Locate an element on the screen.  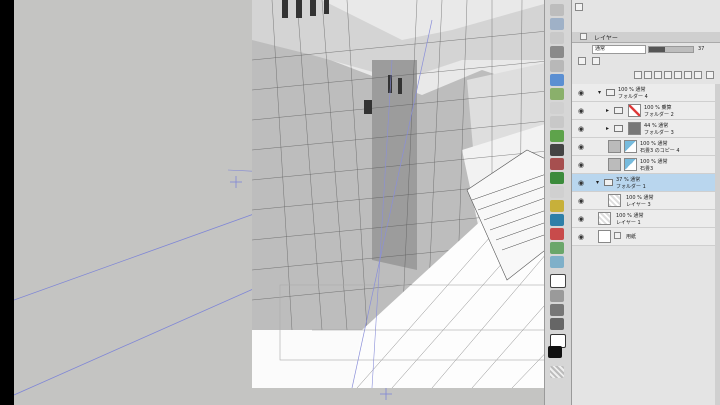
layer-name: フォルダー 4 is located at coordinates (633, 97).